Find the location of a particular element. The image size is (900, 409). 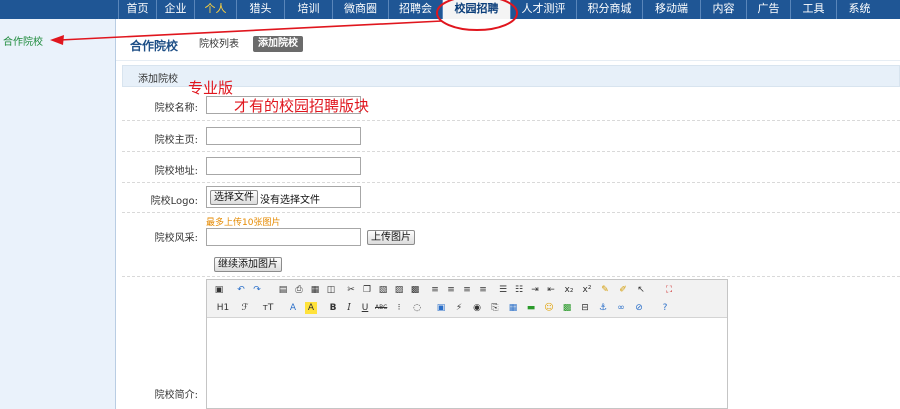

style-photo-input is located at coordinates (283, 237).